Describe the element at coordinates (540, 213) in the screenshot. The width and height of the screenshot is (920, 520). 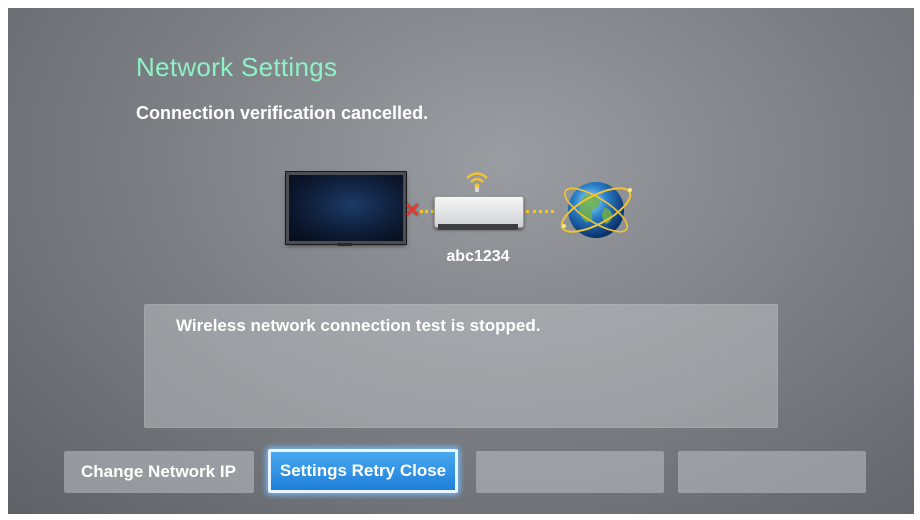
I see `link-router-internet` at that location.